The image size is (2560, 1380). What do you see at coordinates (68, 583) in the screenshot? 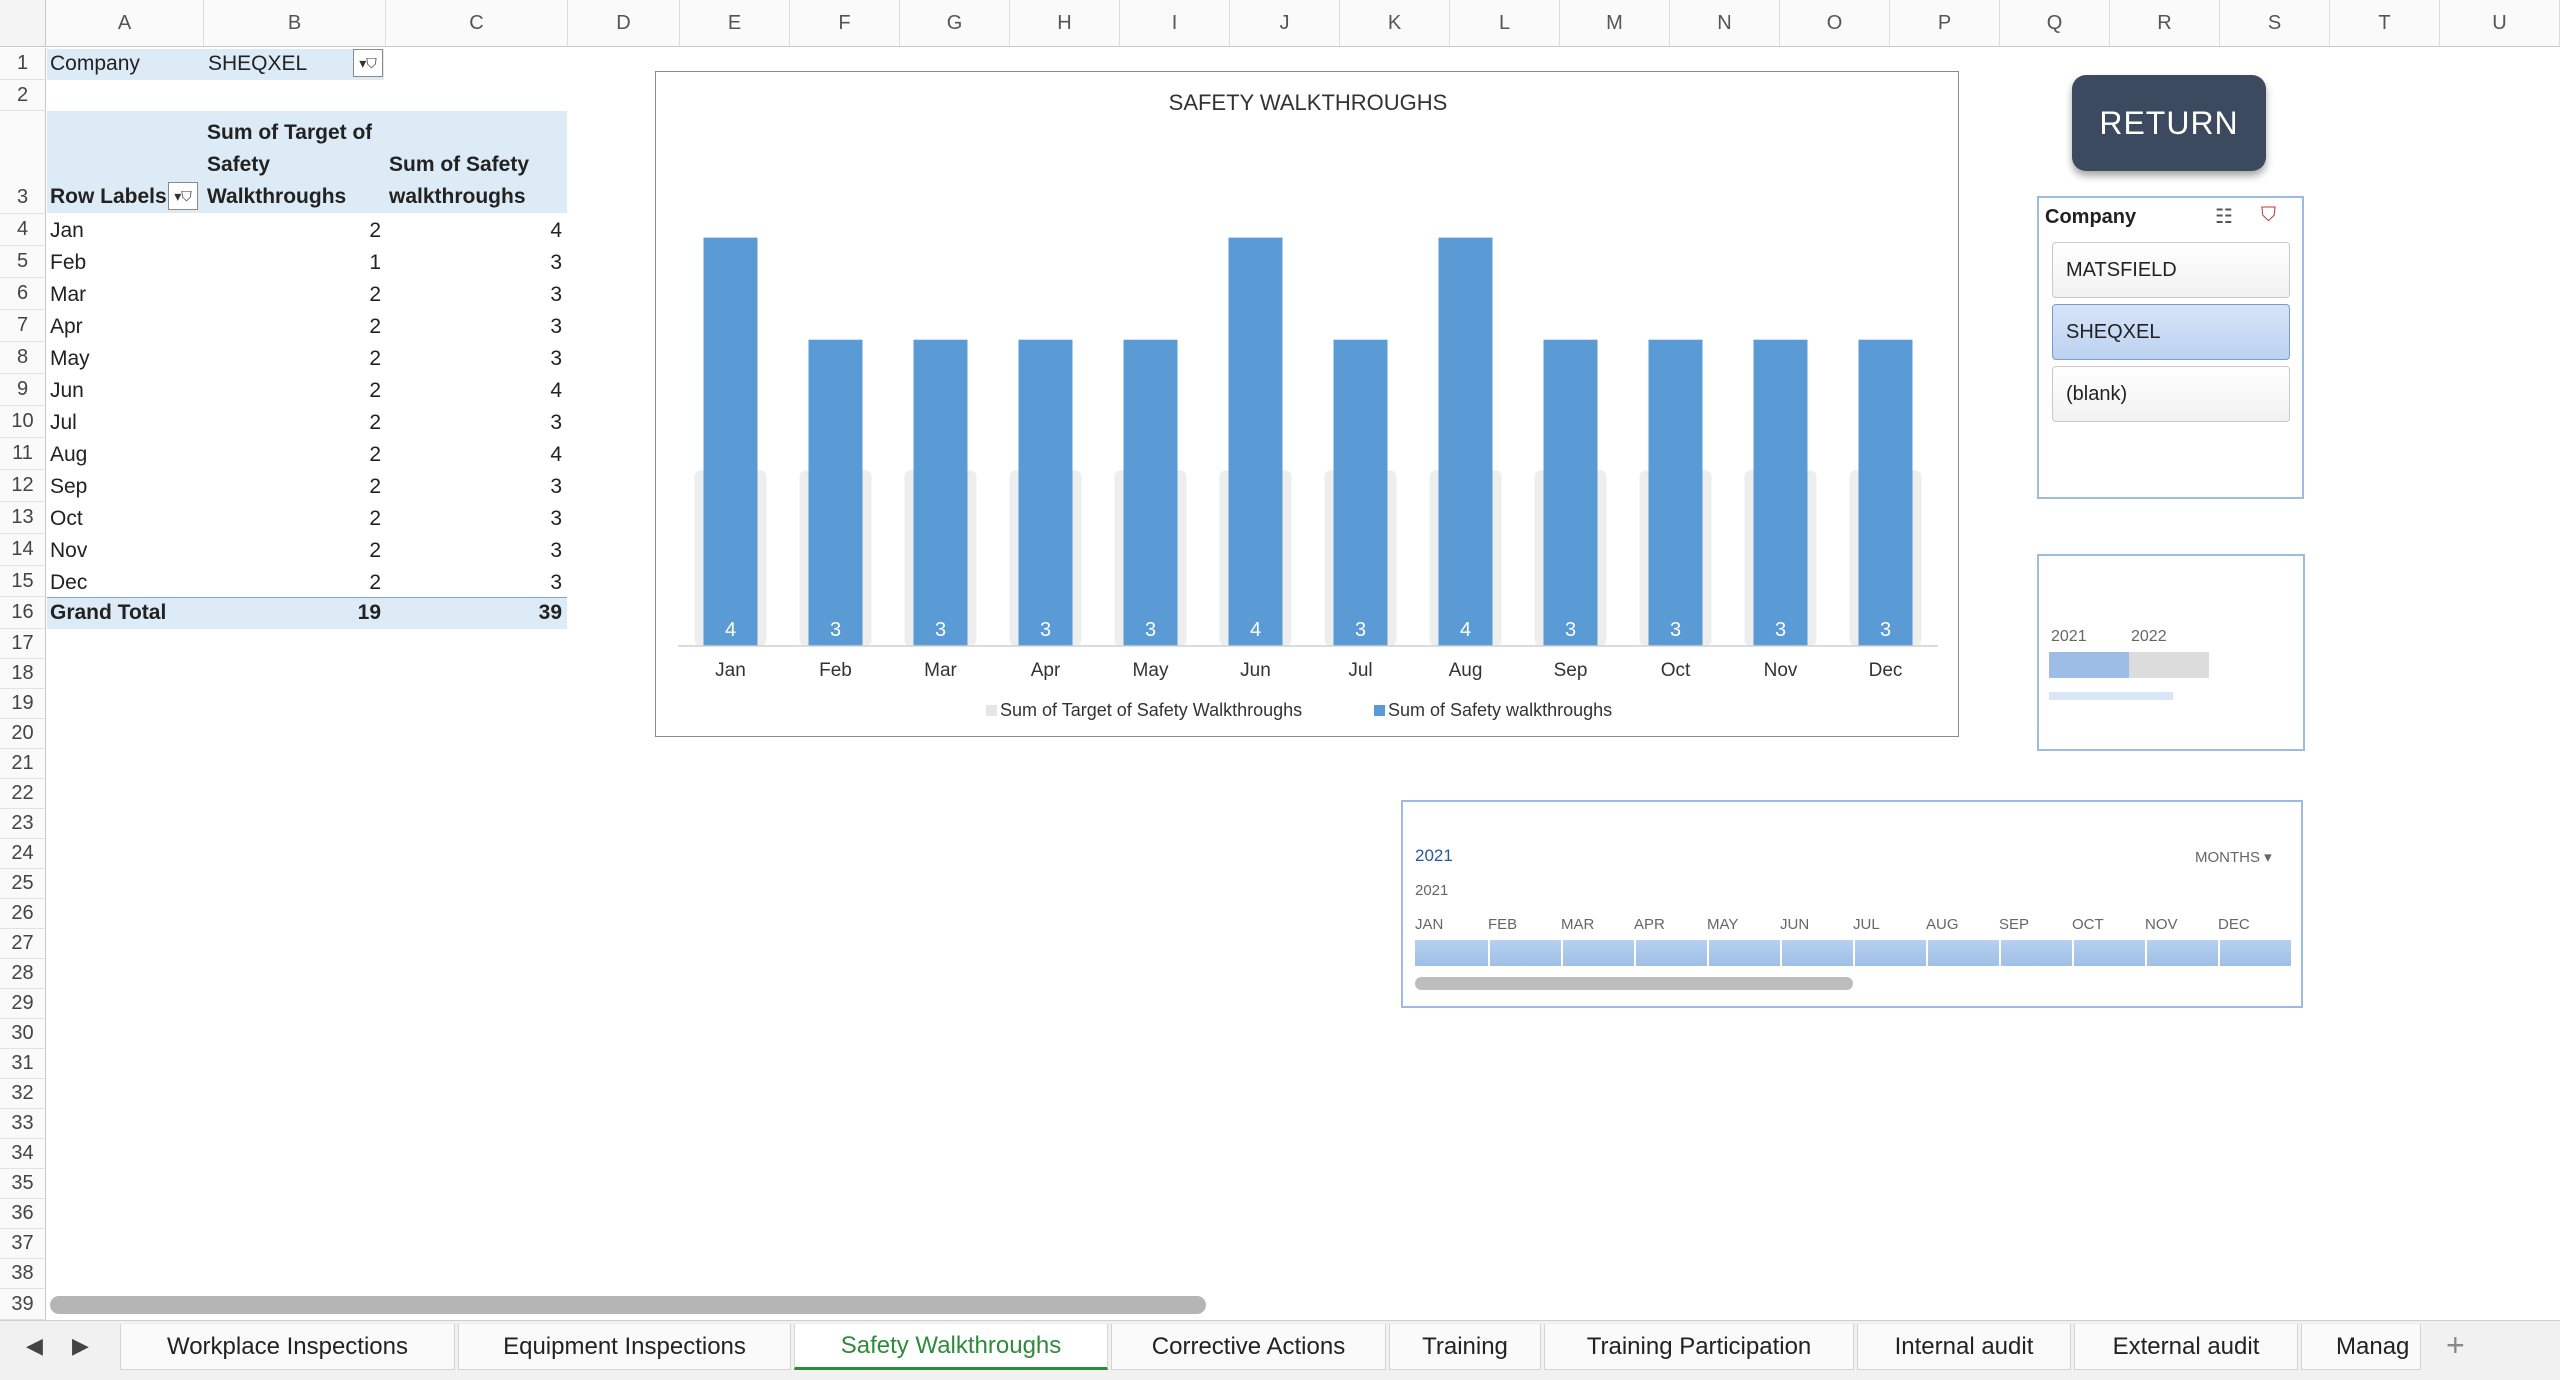
I see `pivot-row-month: Dec` at bounding box center [68, 583].